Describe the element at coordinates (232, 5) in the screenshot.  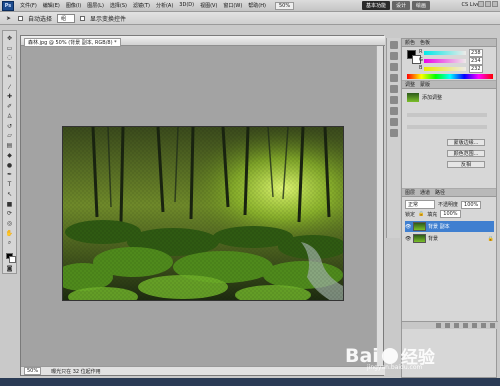
I see `menu-window: 窗口(W)` at that location.